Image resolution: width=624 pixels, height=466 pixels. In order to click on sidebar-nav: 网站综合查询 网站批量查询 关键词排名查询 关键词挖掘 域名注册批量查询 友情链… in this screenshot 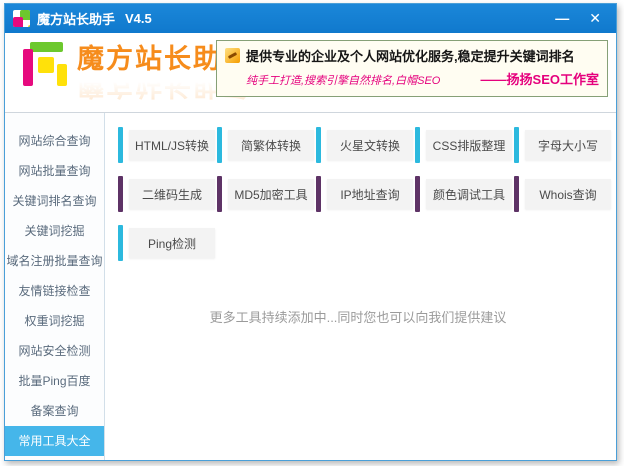, I will do `click(55, 286)`.